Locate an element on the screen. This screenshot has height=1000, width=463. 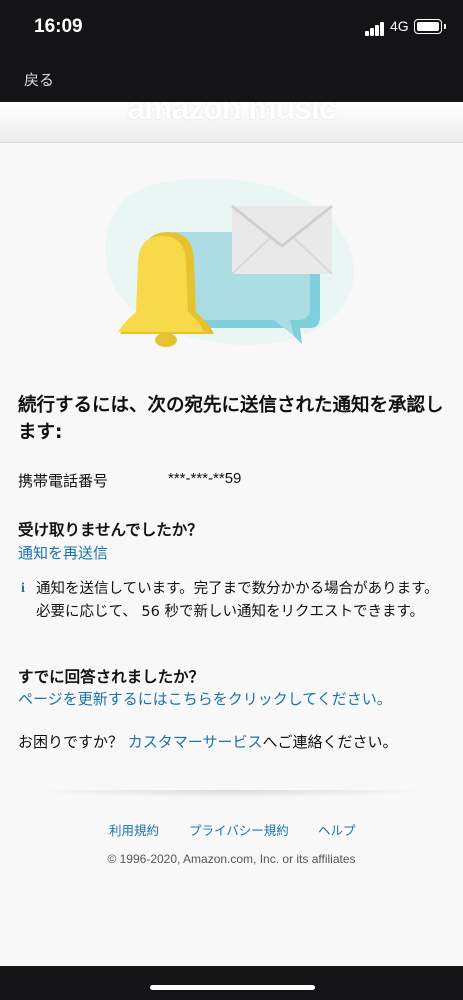
header-strip: amazon music is located at coordinates (231, 122).